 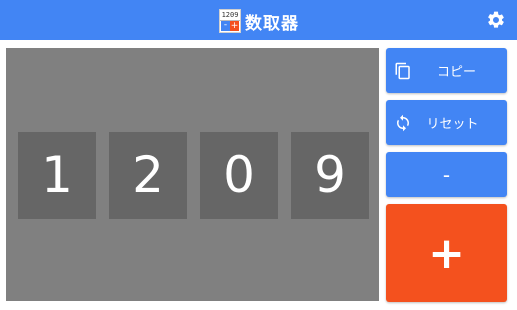 What do you see at coordinates (452, 124) in the screenshot?
I see `reset-button-label: リセット` at bounding box center [452, 124].